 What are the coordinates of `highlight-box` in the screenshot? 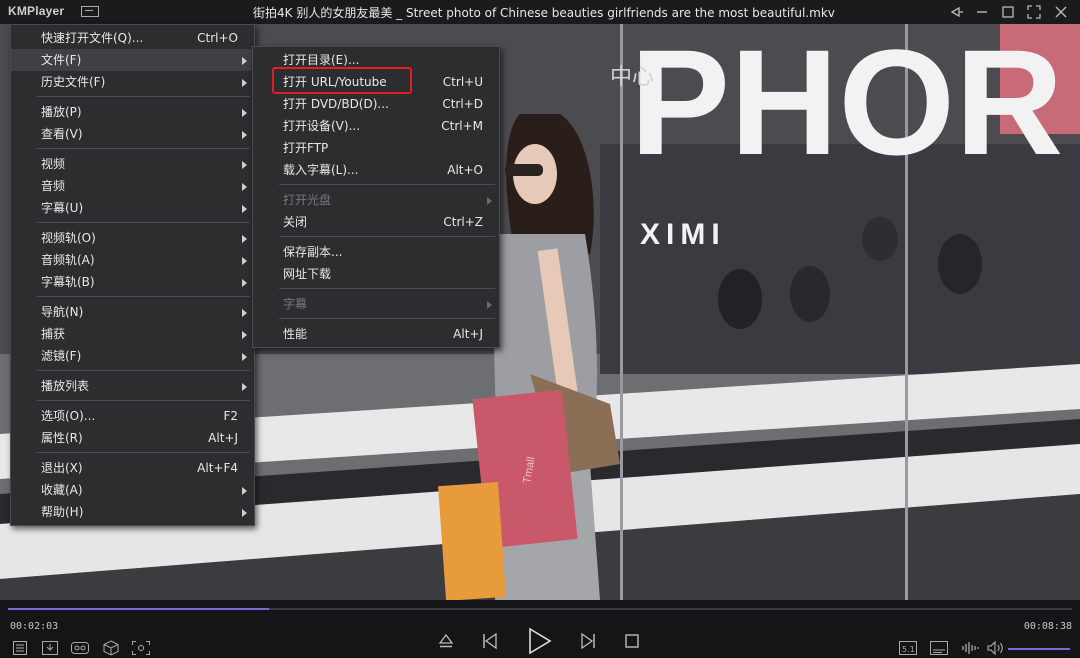 It's located at (342, 80).